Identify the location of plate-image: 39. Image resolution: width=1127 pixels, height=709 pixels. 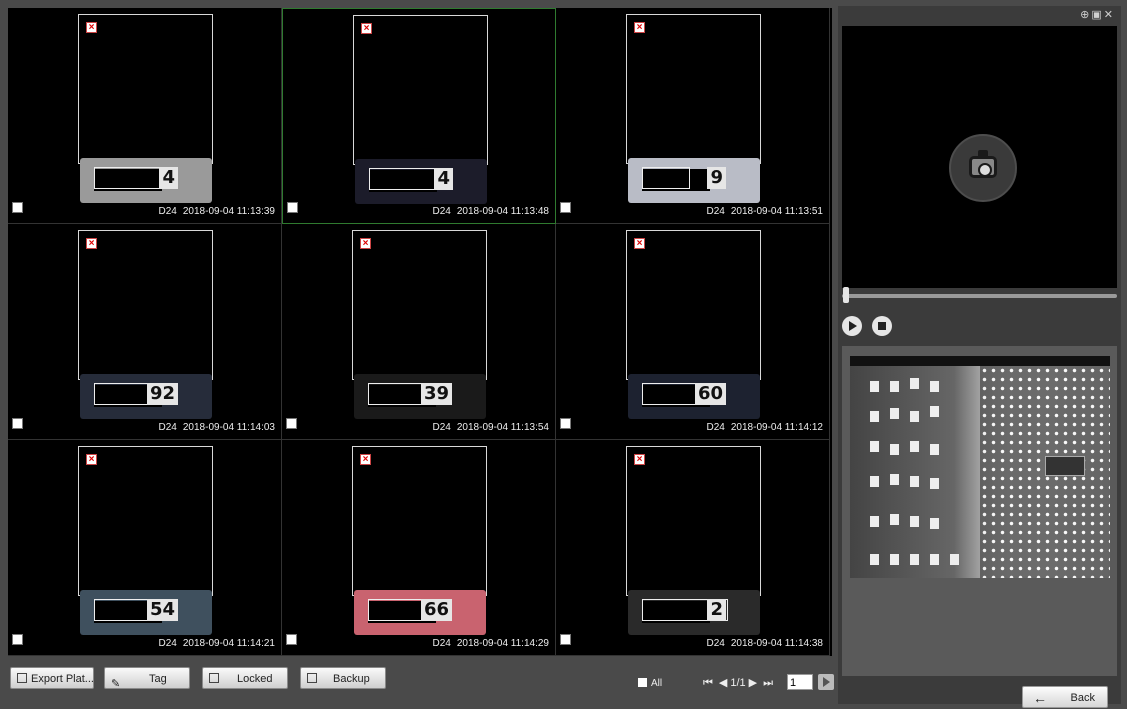
(420, 396).